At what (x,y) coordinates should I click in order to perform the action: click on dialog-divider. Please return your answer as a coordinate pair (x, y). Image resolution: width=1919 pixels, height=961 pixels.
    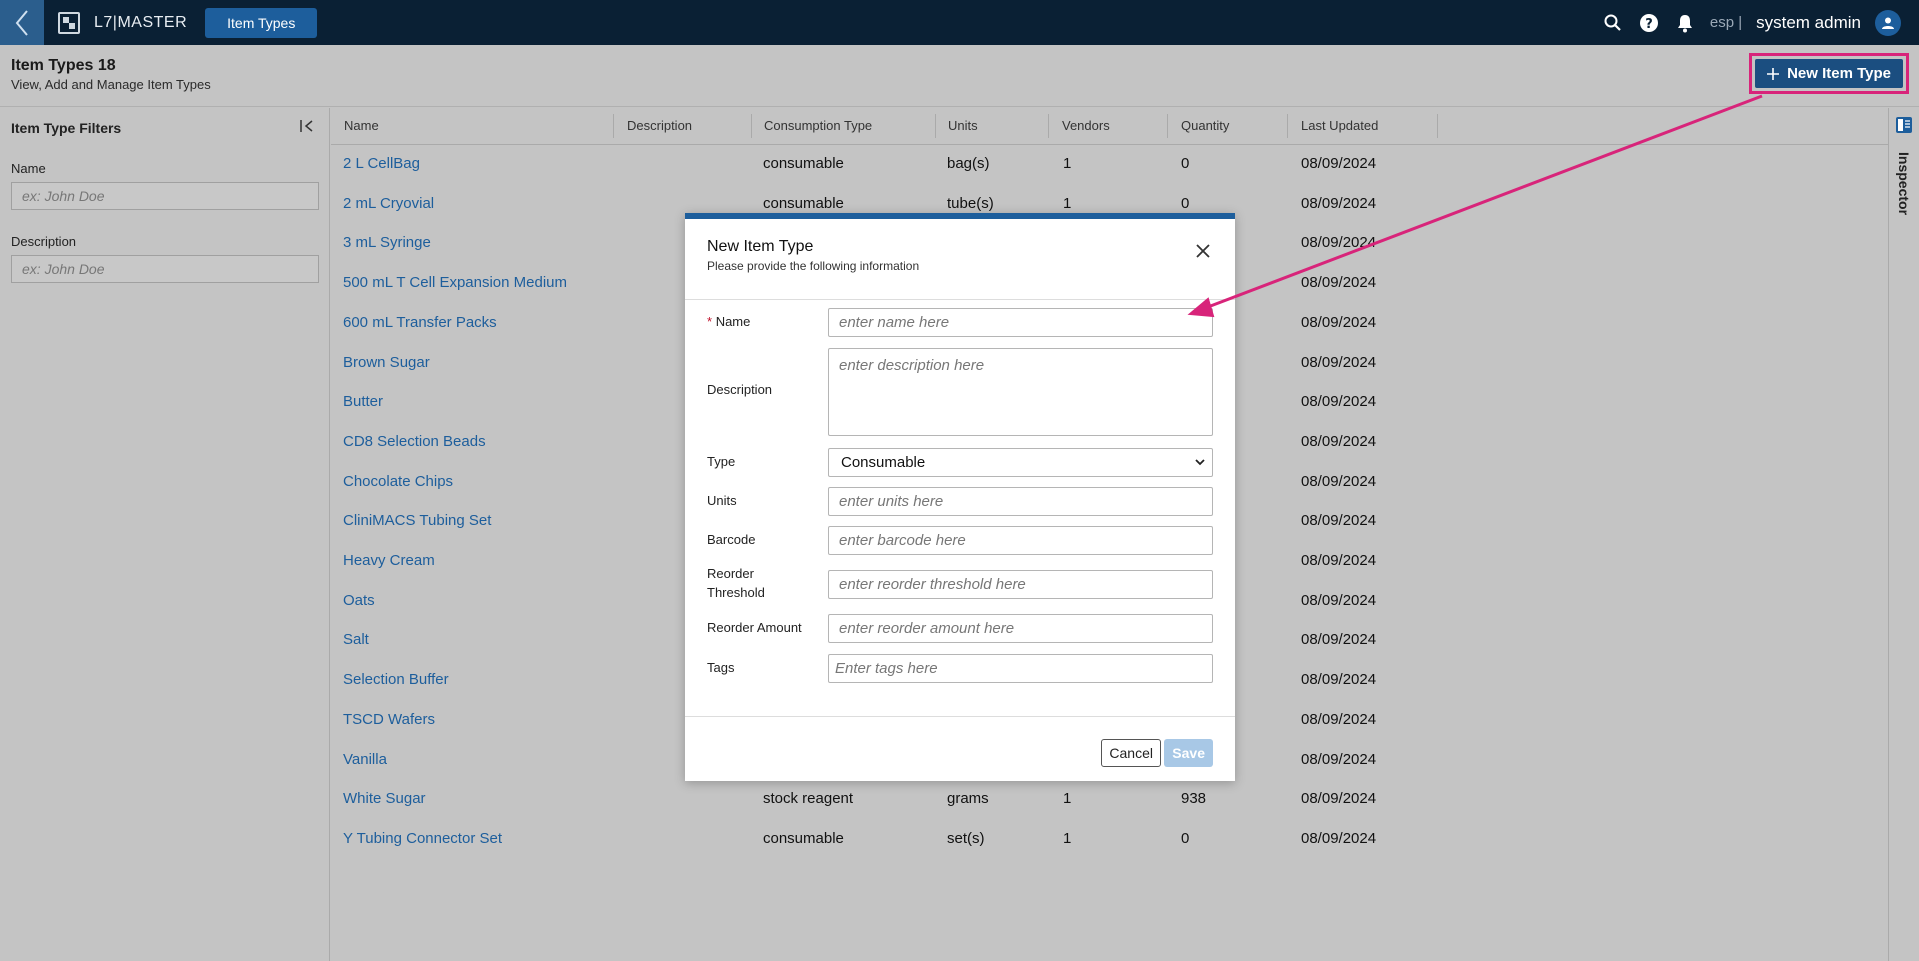
    Looking at the image, I should click on (960, 299).